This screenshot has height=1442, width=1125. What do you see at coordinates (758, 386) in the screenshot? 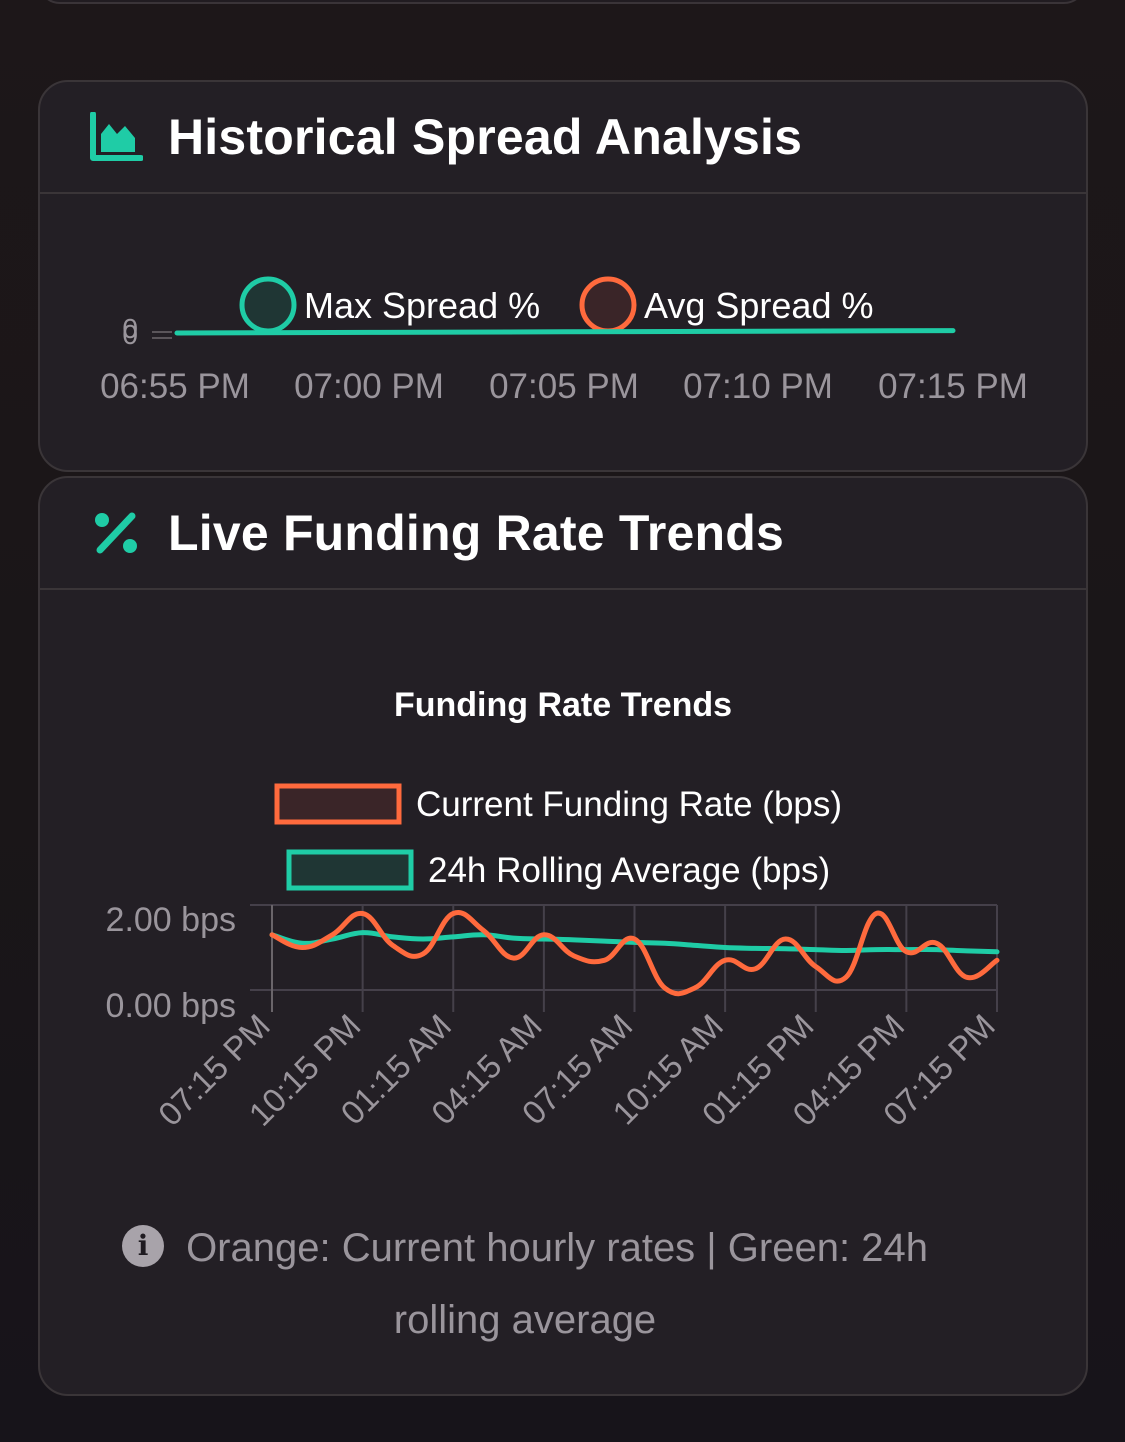
I see `x-tick-label: 07:10 PM` at bounding box center [758, 386].